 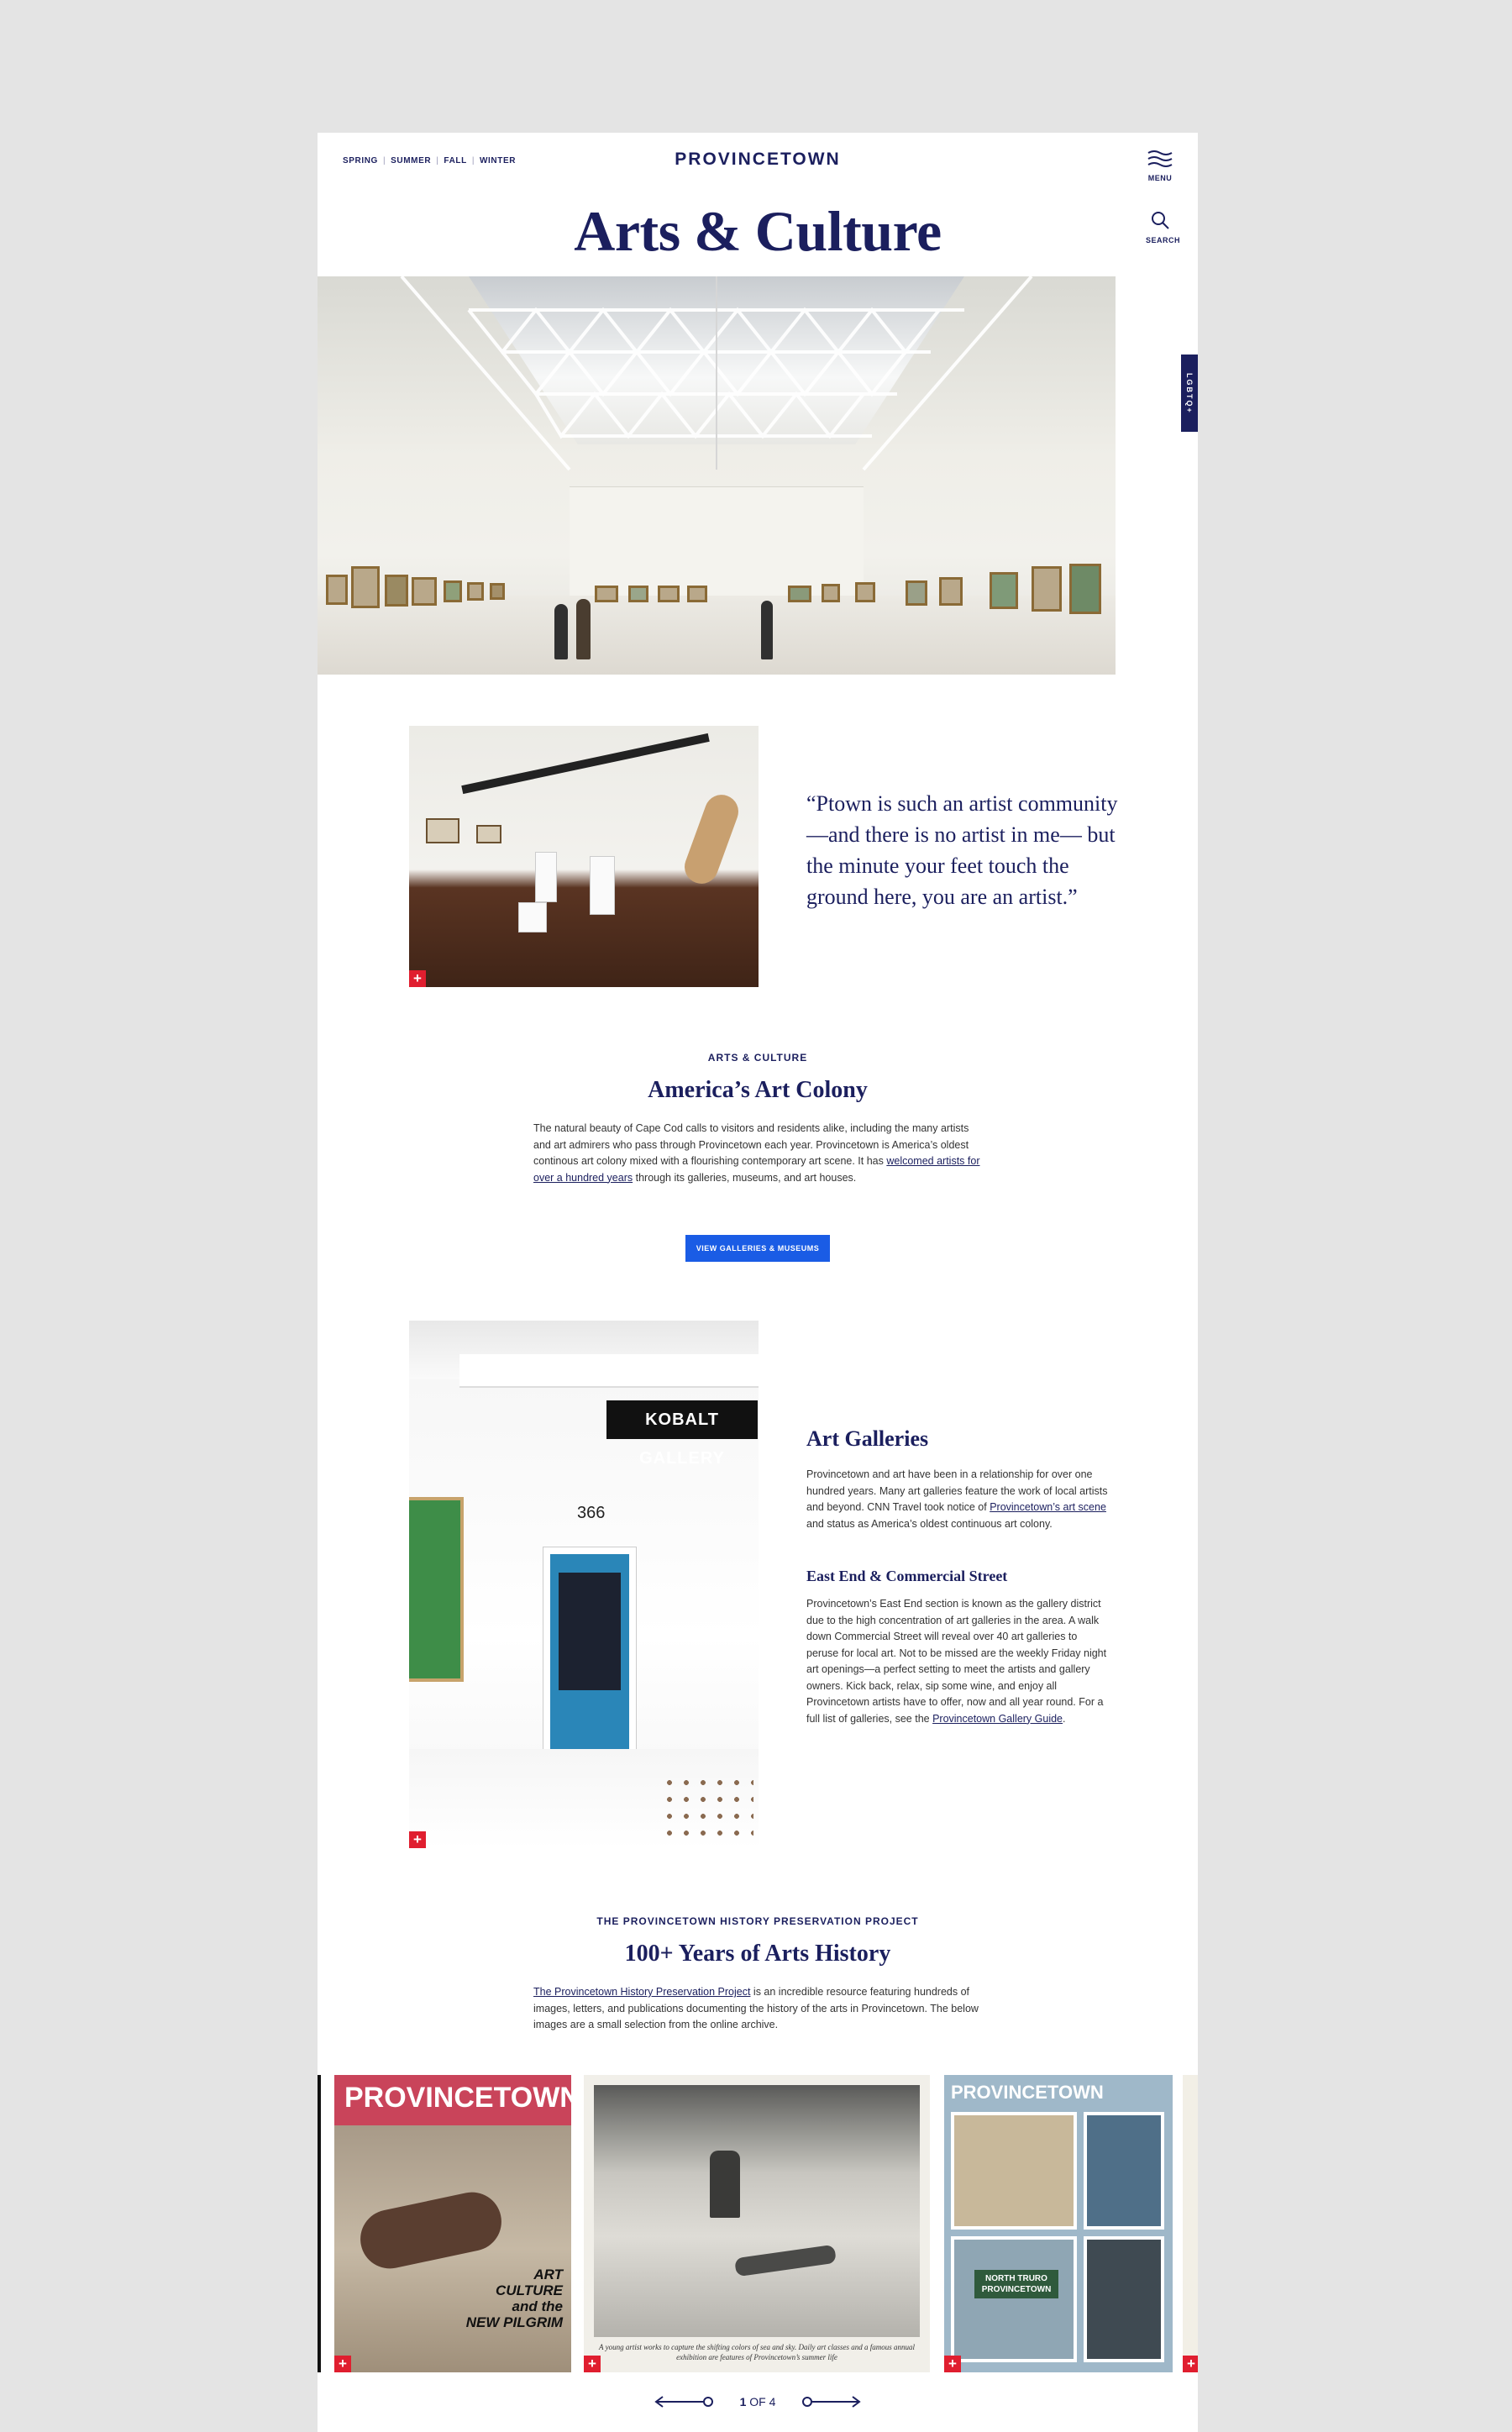 What do you see at coordinates (717, 476) in the screenshot?
I see `hero-gallery-image` at bounding box center [717, 476].